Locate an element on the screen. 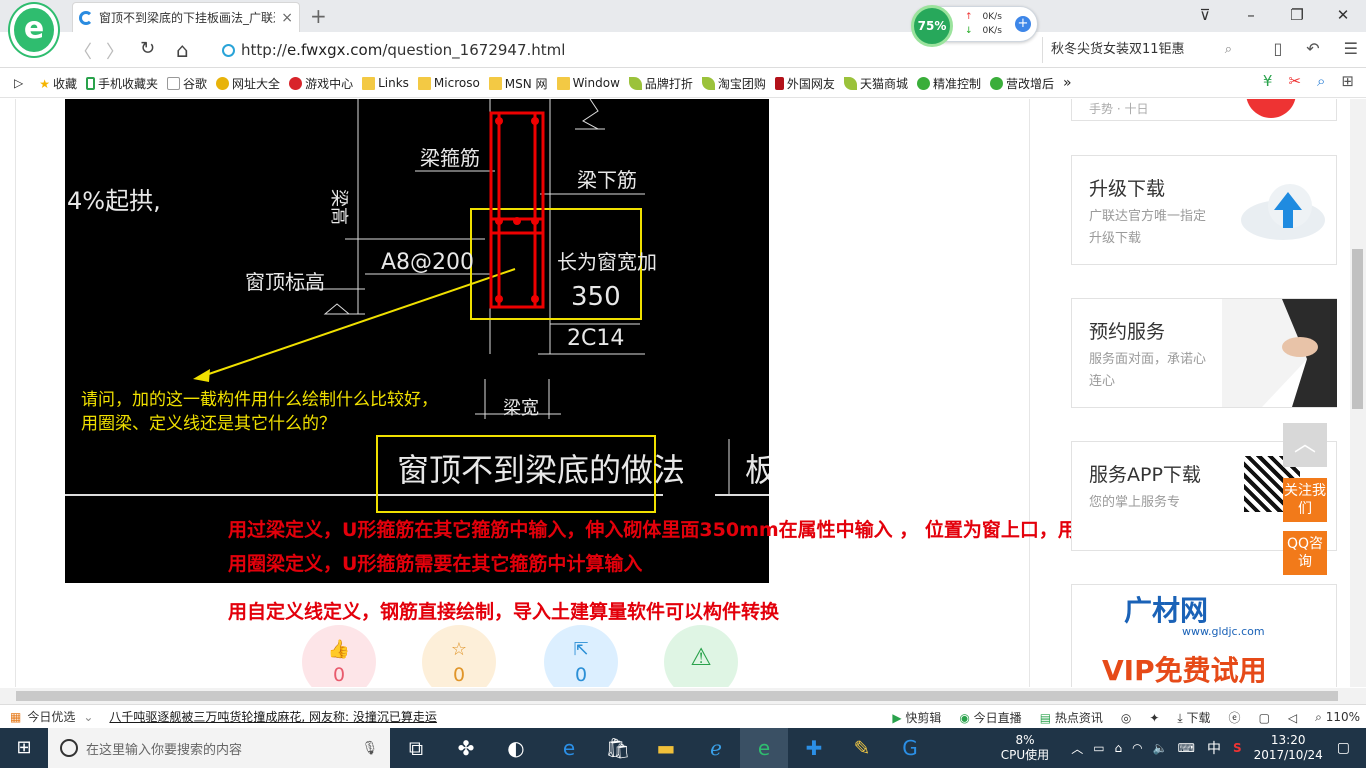 The height and width of the screenshot is (768, 1366). answer-line-3: 用自定义线定义，钢筋直接绘制，导入土建算量软件可以构件转换 is located at coordinates (504, 612).